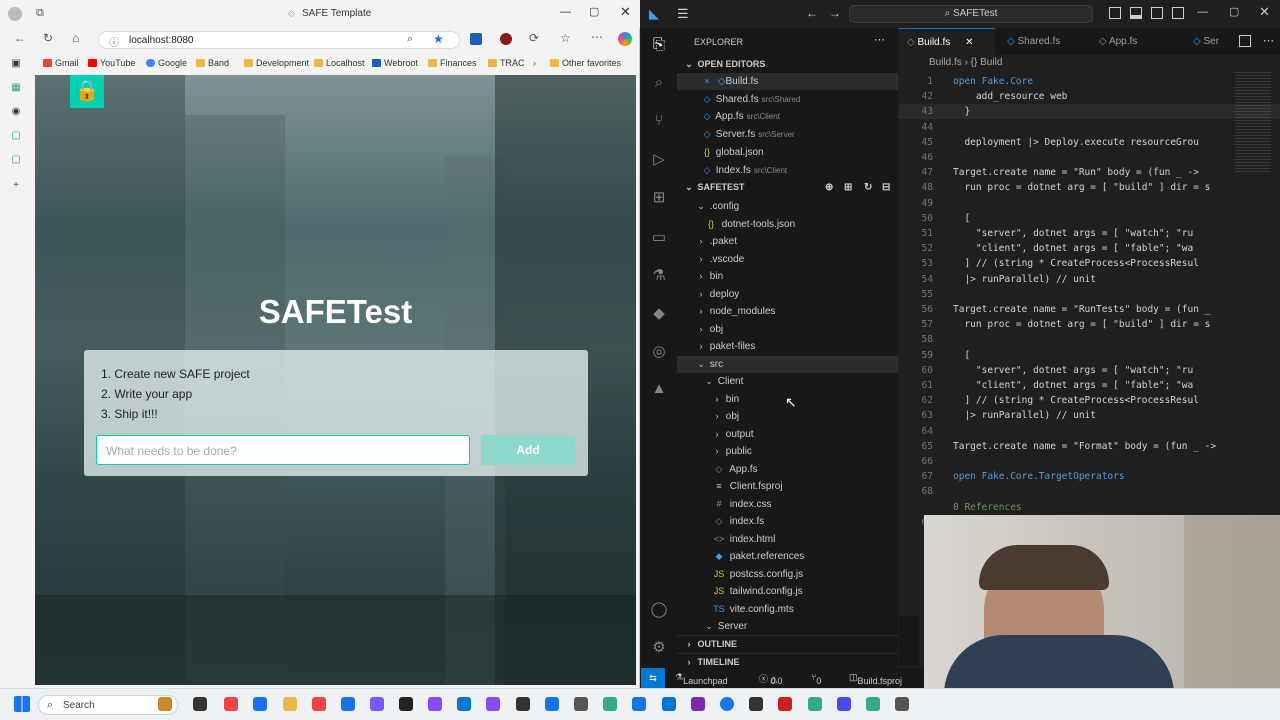 This screenshot has width=1280, height=720. What do you see at coordinates (787, 451) in the screenshot?
I see `tree-item: › public` at bounding box center [787, 451].